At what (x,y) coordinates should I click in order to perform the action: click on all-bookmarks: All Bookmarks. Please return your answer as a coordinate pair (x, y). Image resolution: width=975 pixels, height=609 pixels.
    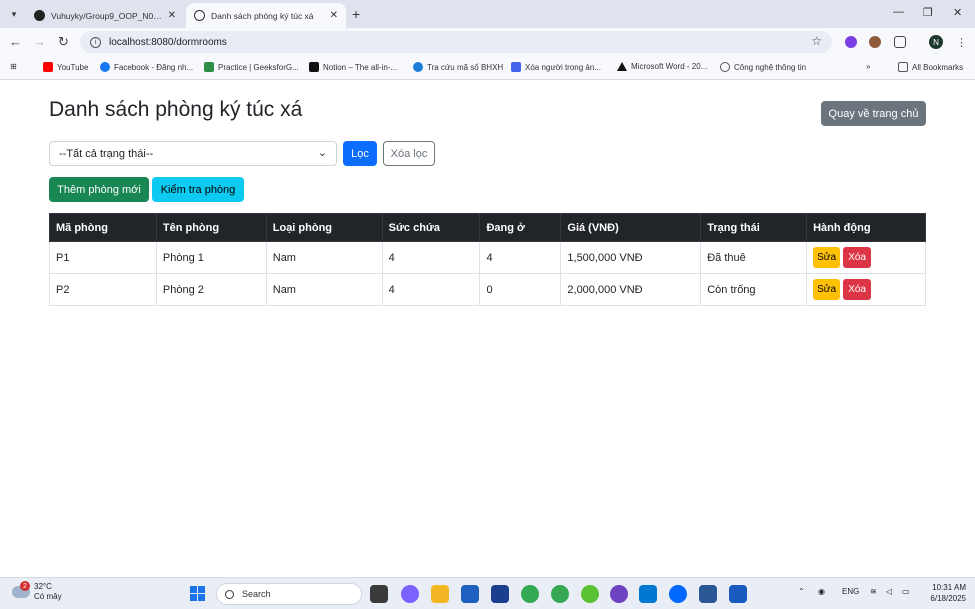
    Looking at the image, I should click on (930, 67).